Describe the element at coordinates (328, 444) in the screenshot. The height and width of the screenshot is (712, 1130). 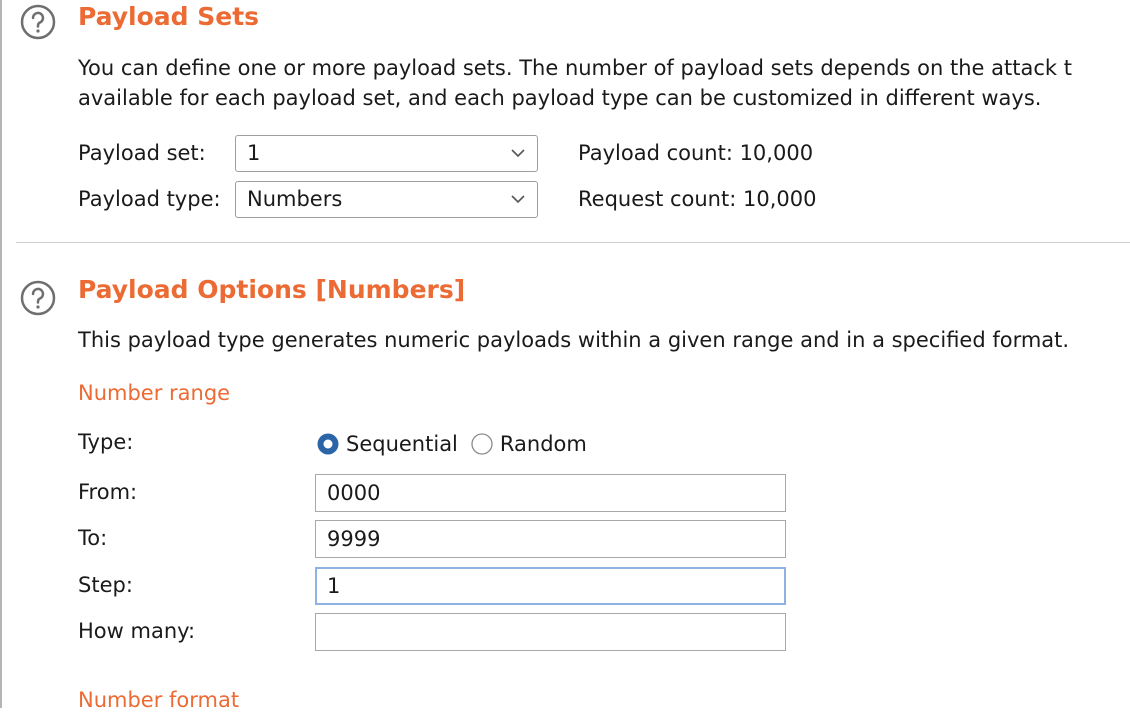
I see `radio-selected-icon` at that location.